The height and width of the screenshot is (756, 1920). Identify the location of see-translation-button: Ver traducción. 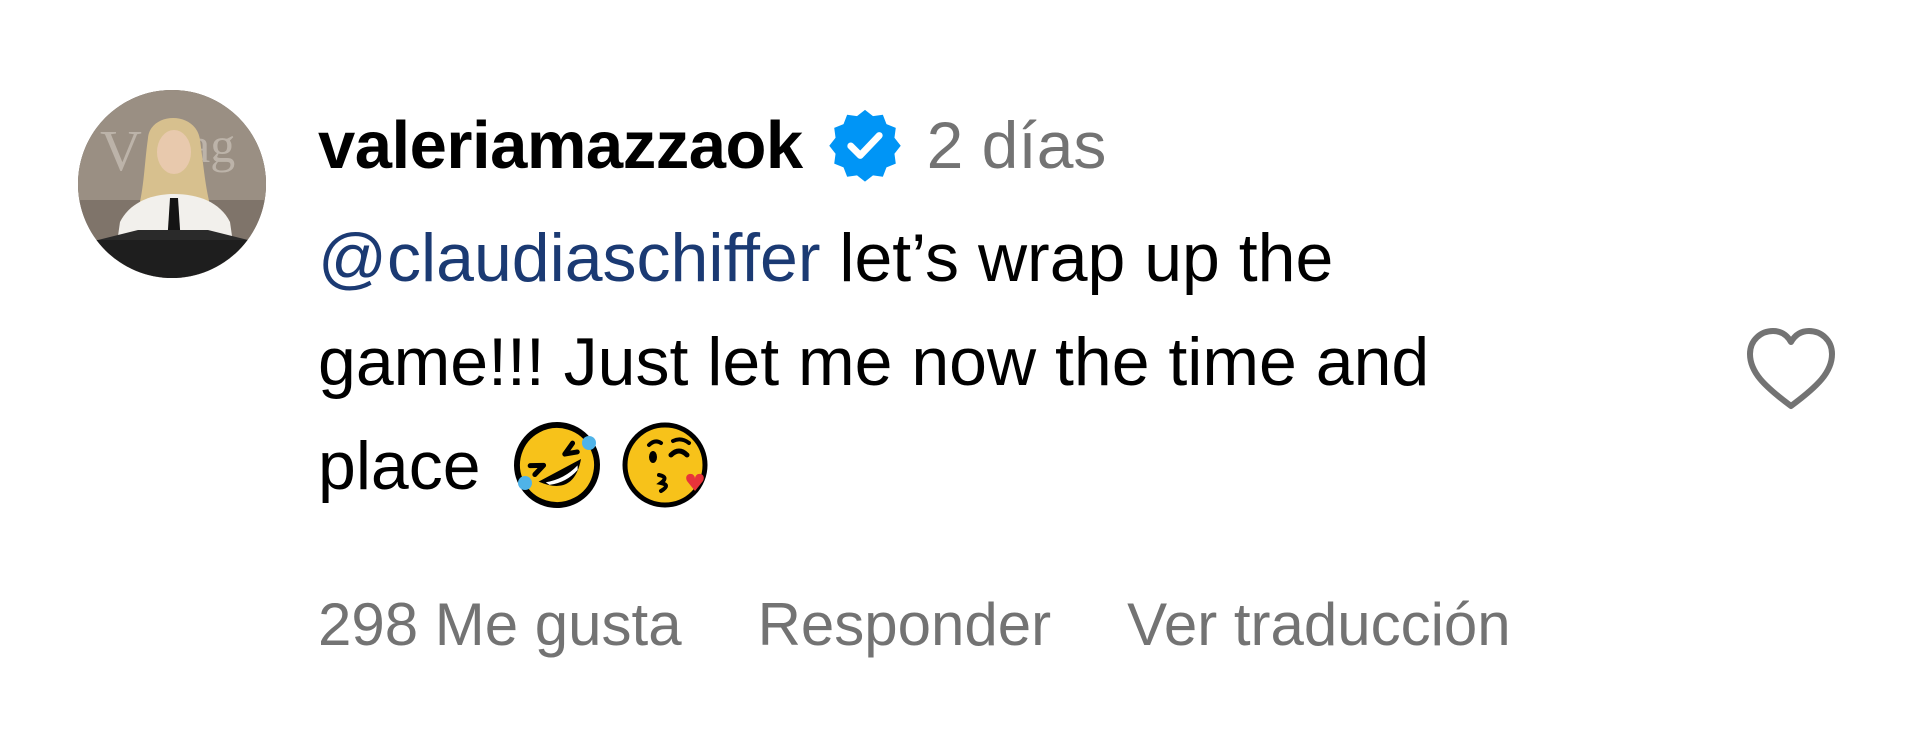
(1319, 624).